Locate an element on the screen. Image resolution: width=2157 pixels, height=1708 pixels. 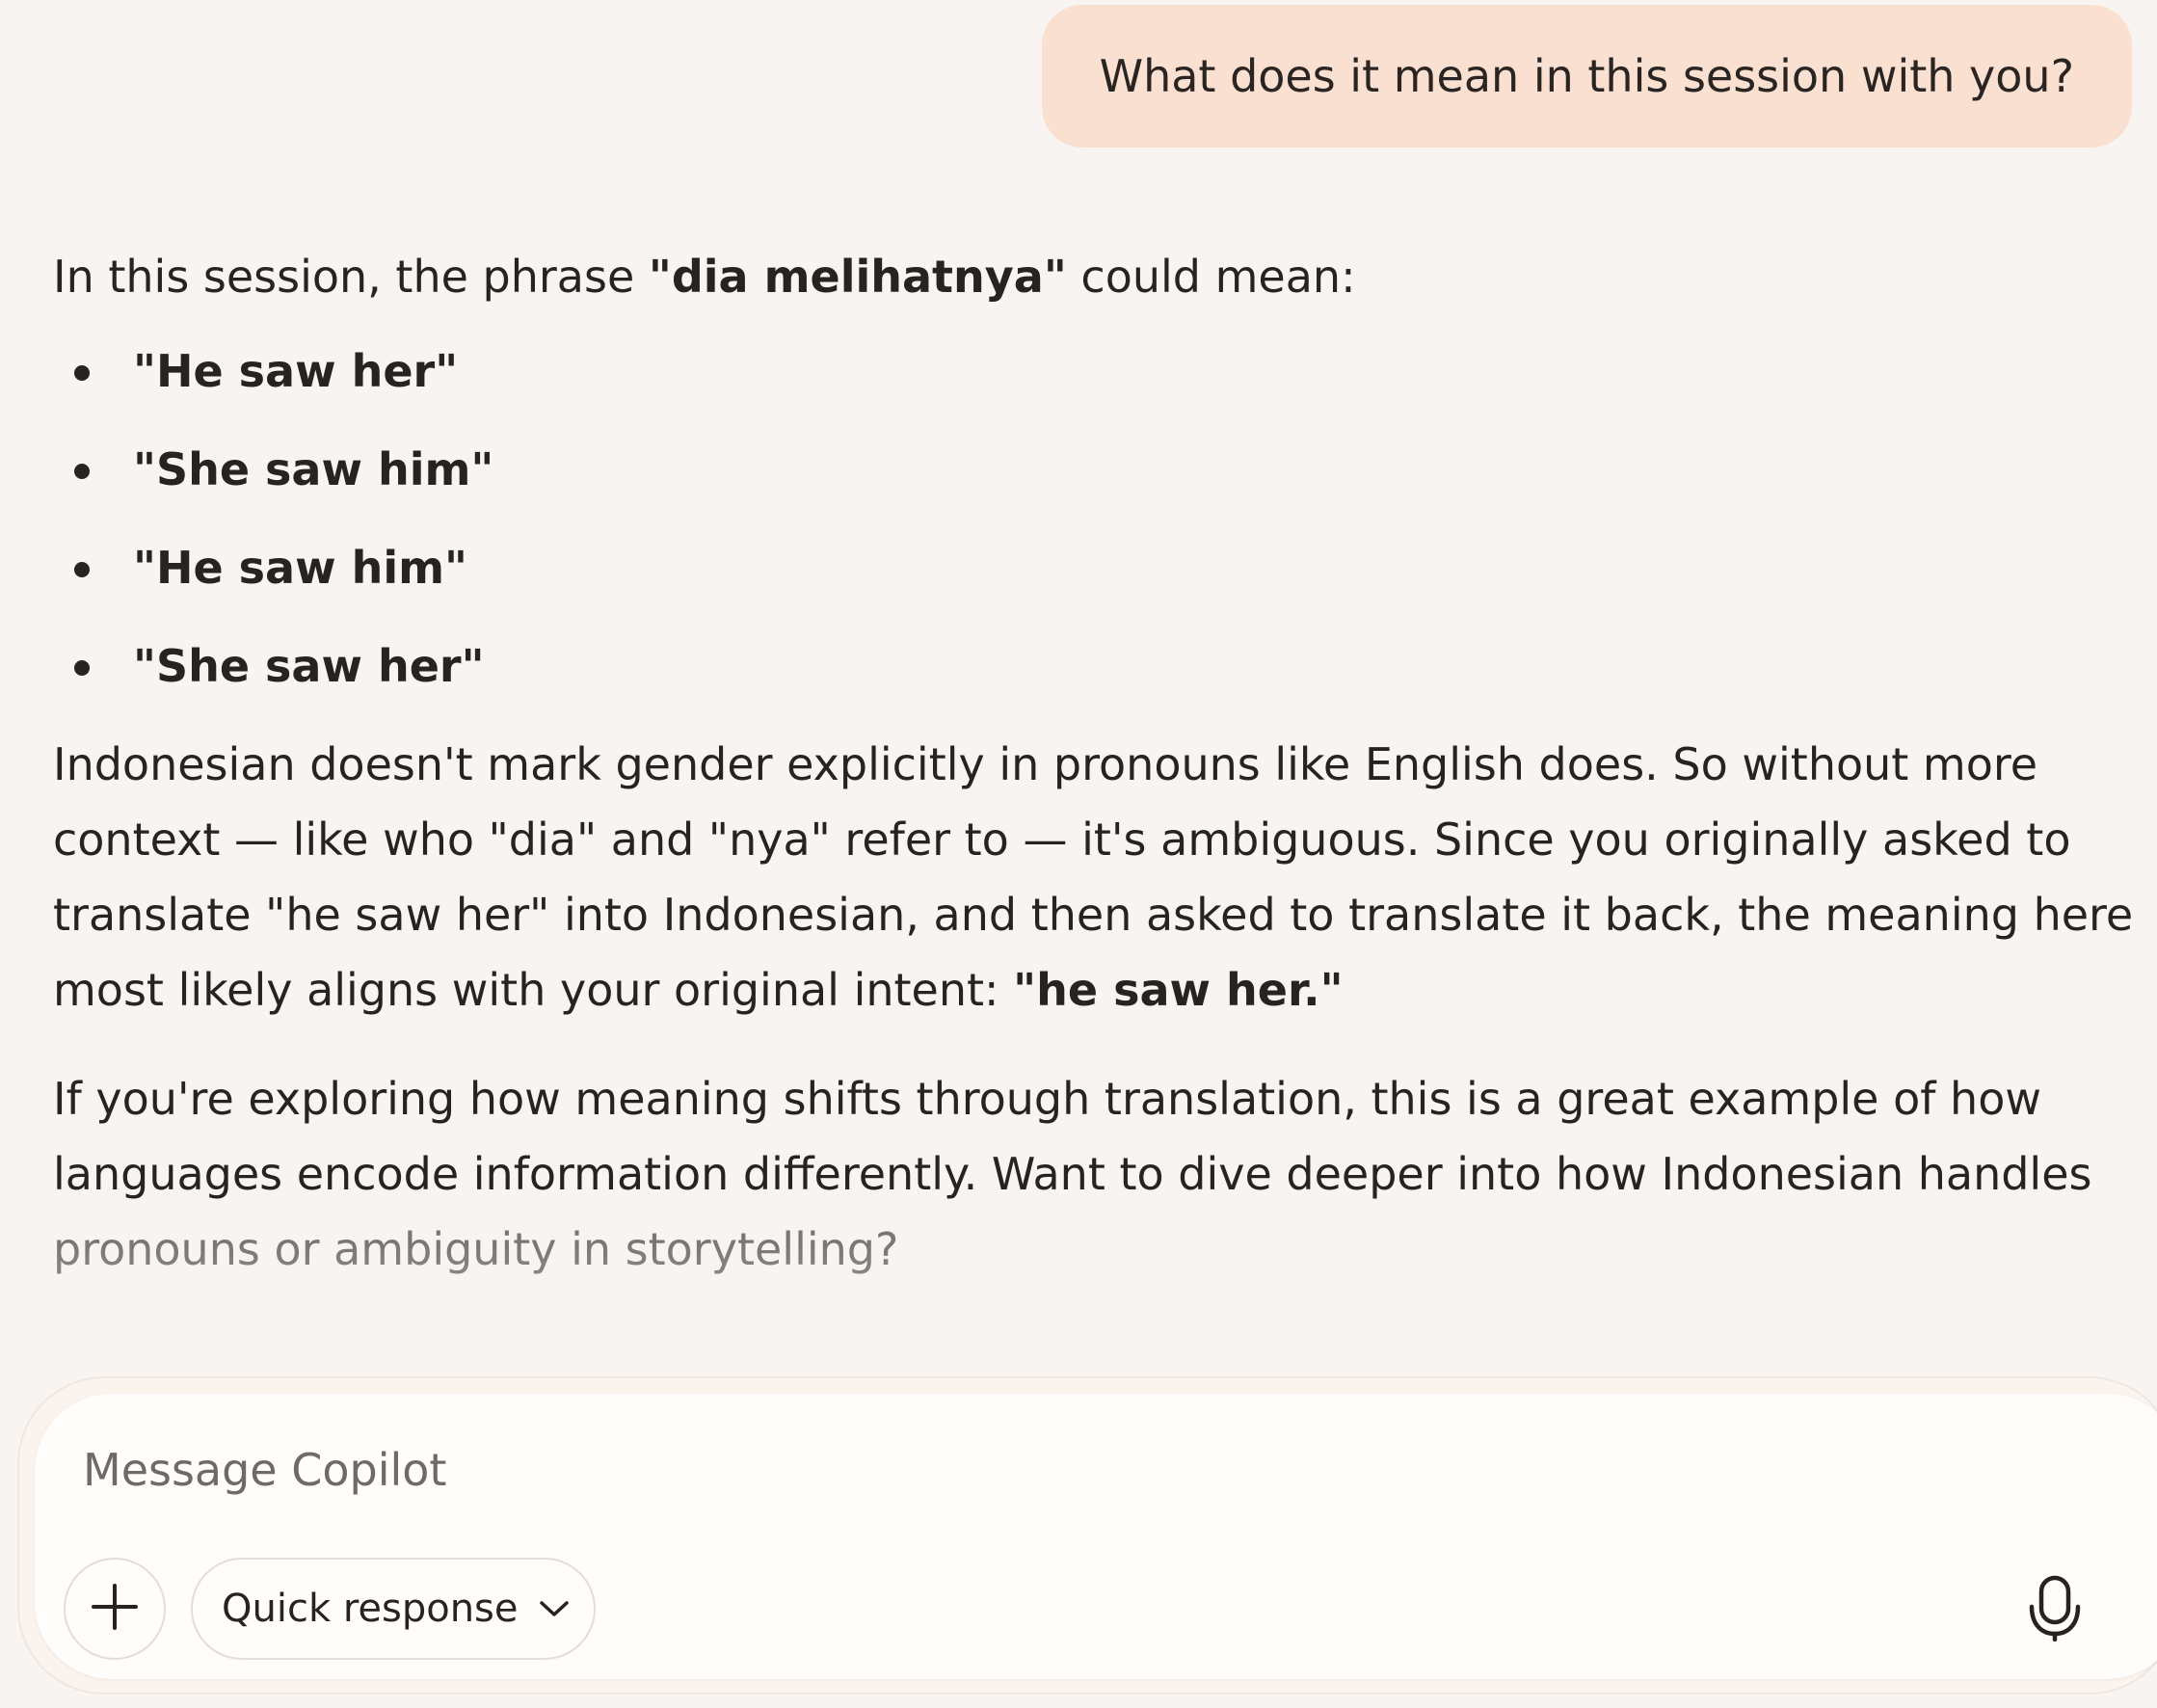
followup-faded-text: pronouns or ambiguity in storytelling? is located at coordinates (476, 1249).